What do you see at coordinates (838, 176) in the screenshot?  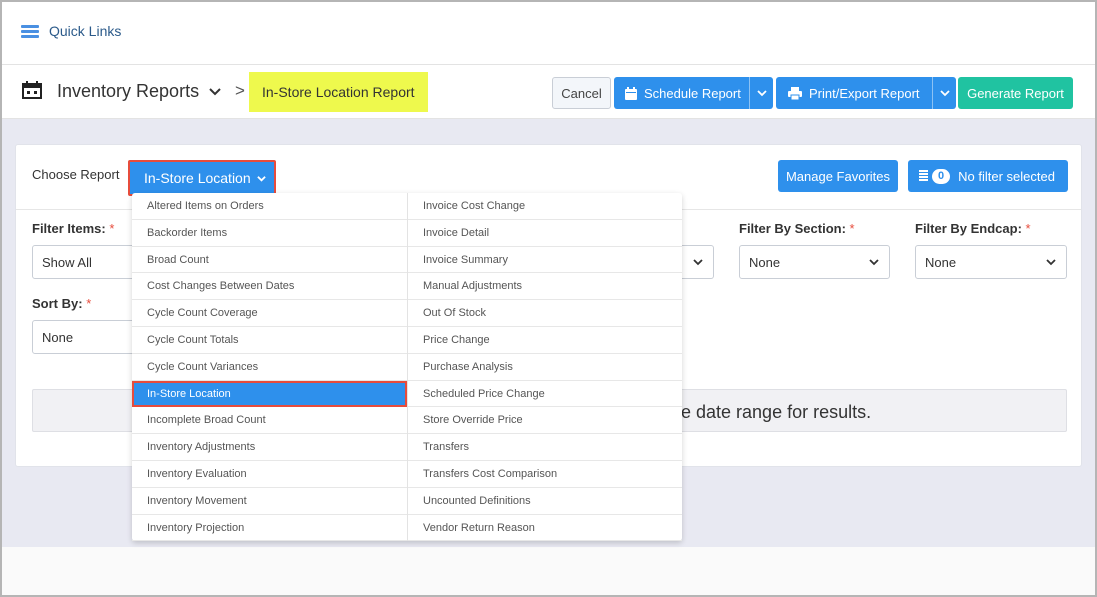 I see `manage-favorites-button: Manage Favorites` at bounding box center [838, 176].